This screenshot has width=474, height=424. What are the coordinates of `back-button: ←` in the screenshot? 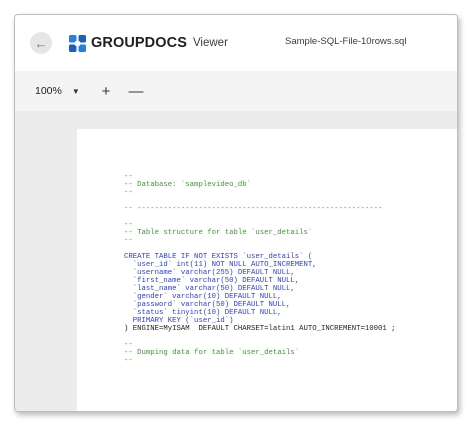 It's located at (41, 43).